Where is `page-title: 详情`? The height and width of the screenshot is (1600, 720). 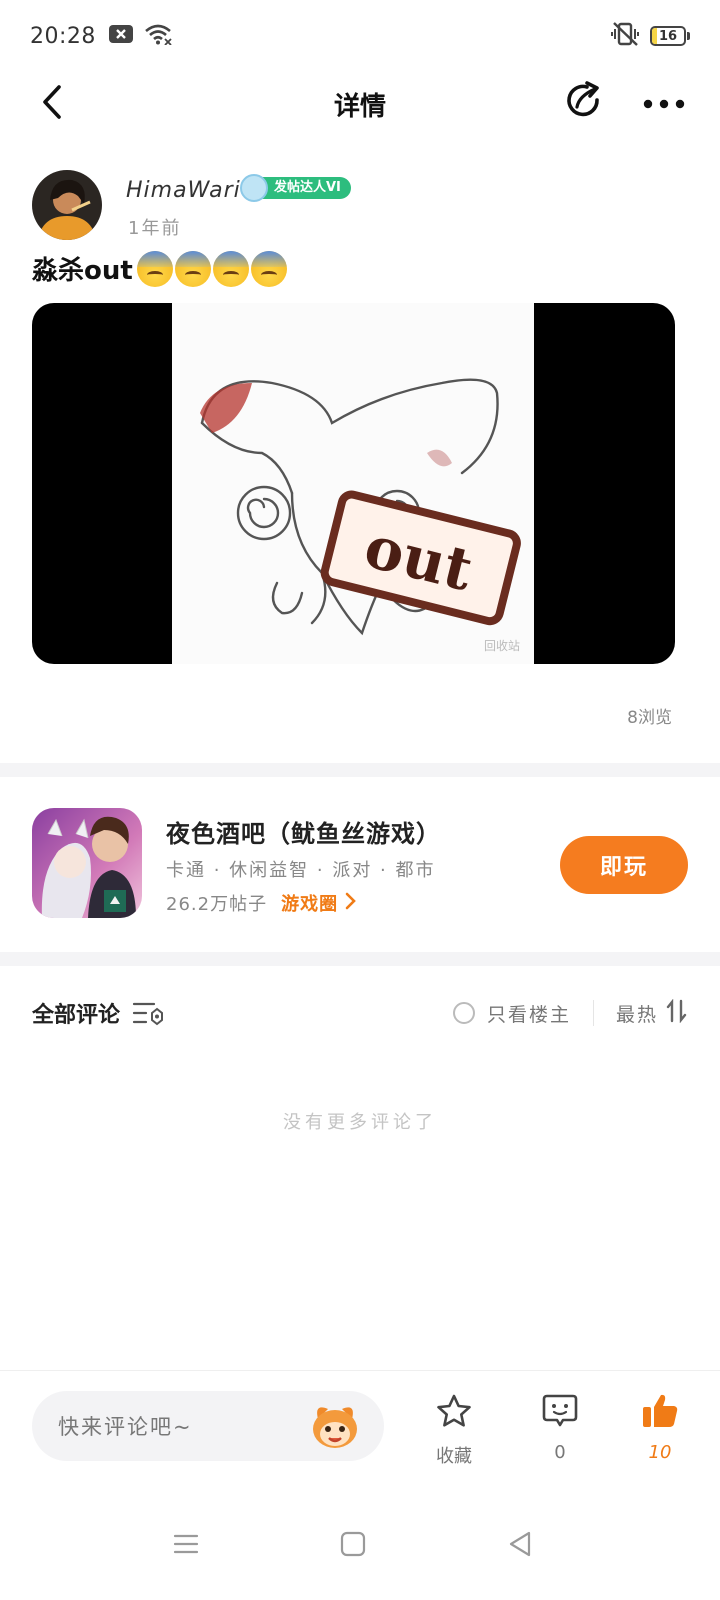 page-title: 详情 is located at coordinates (359, 107).